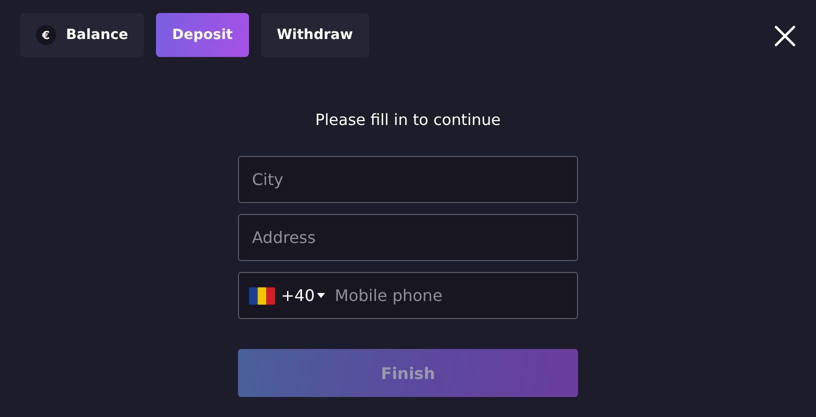 The height and width of the screenshot is (417, 816). I want to click on close-button, so click(785, 36).